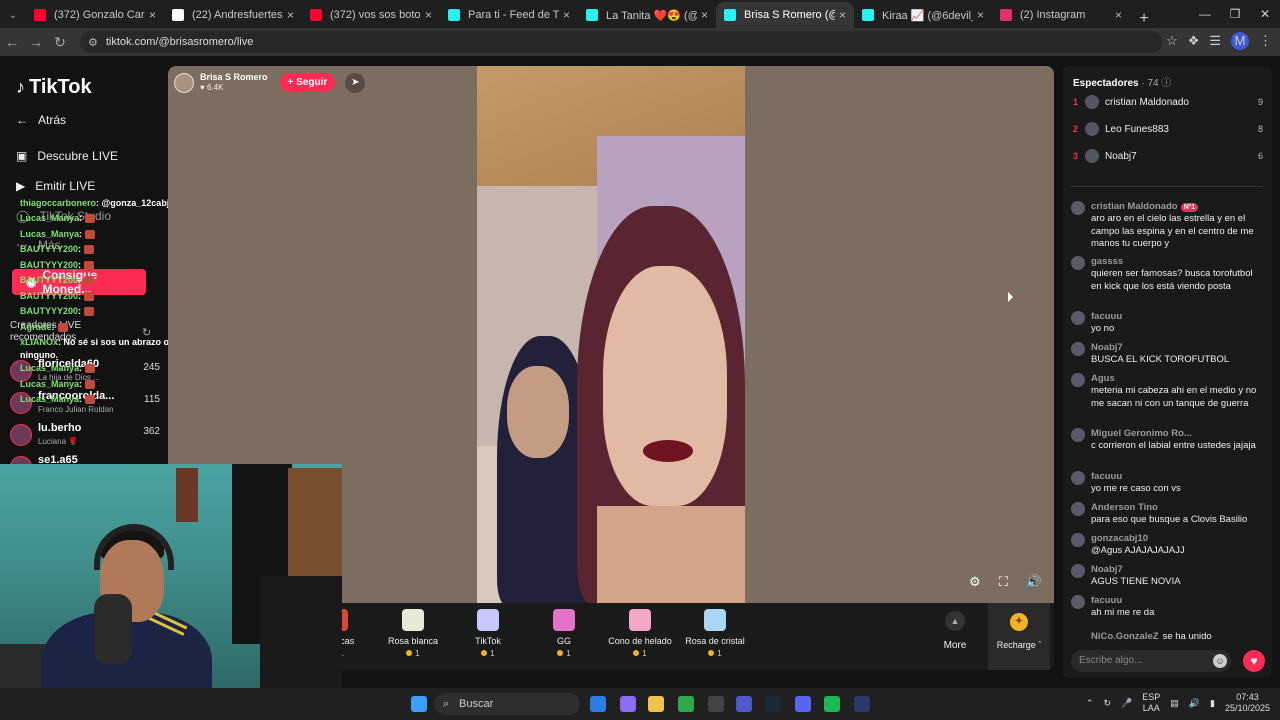 This screenshot has width=1280, height=720. What do you see at coordinates (1247, 703) in the screenshot?
I see `clock: 07:43 25/10/2025` at bounding box center [1247, 703].